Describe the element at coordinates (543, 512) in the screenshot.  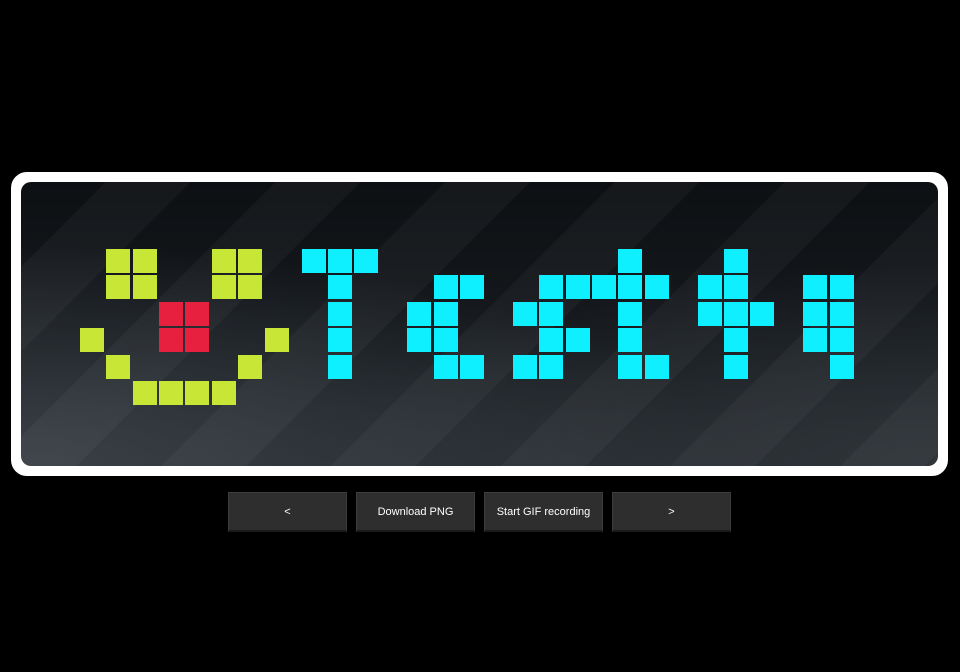
I see `start-gif-recording-button: Start GIF recording` at that location.